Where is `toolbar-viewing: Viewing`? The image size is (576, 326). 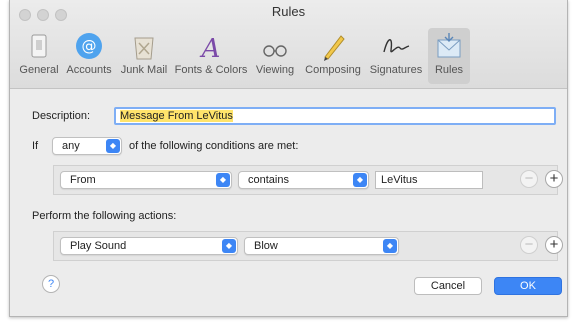
toolbar-viewing: Viewing is located at coordinates (275, 56).